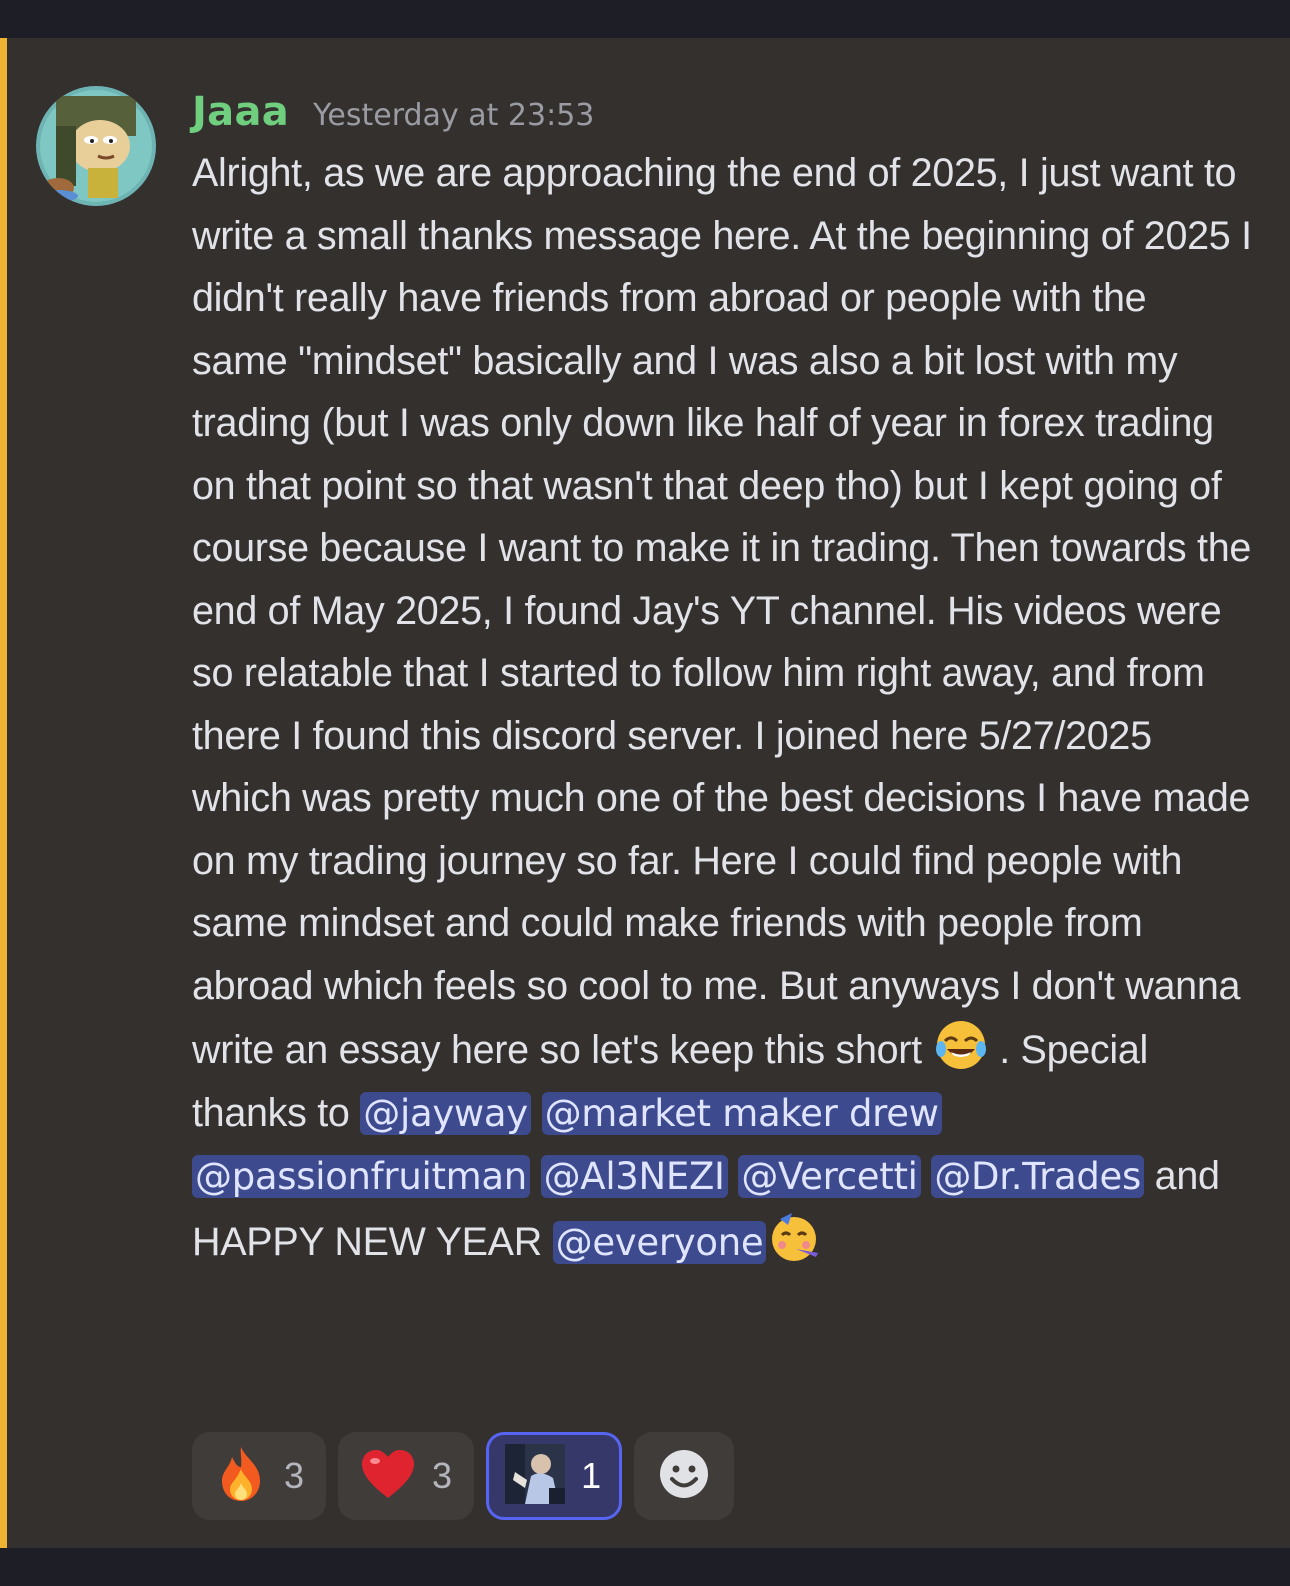  I want to click on heart-icon, so click(388, 1476).